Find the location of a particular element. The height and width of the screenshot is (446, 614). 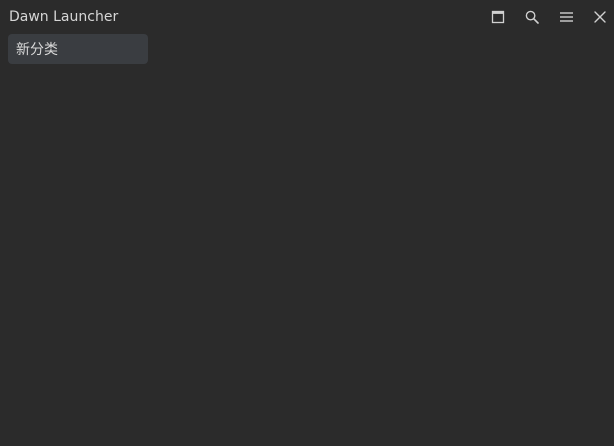

maximize-button is located at coordinates (498, 17).